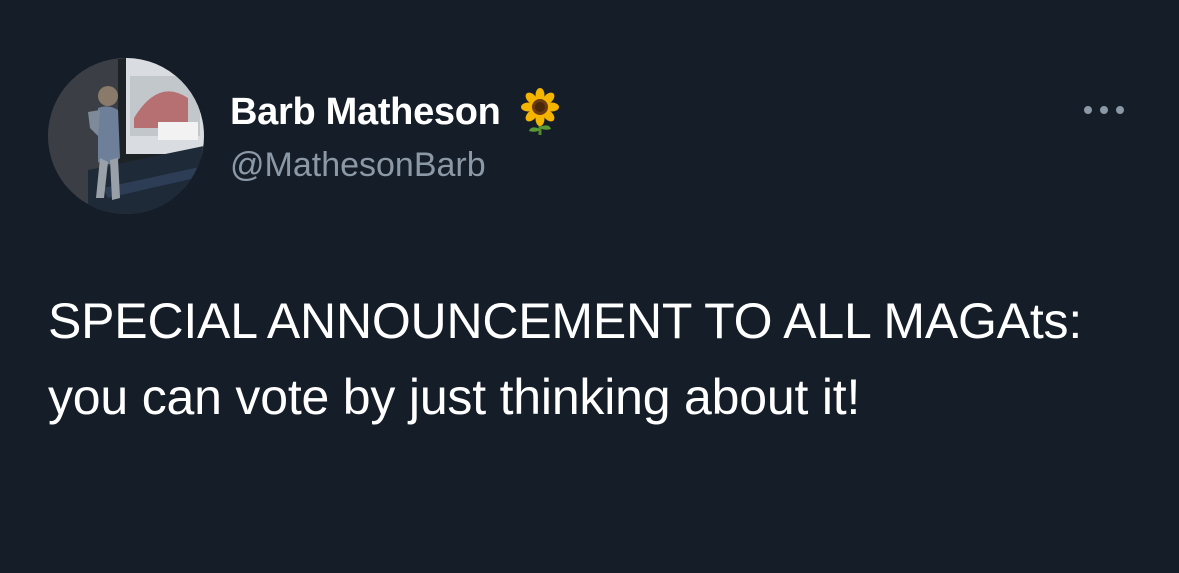 Image resolution: width=1179 pixels, height=573 pixels. What do you see at coordinates (540, 112) in the screenshot?
I see `sunflower-emoji` at bounding box center [540, 112].